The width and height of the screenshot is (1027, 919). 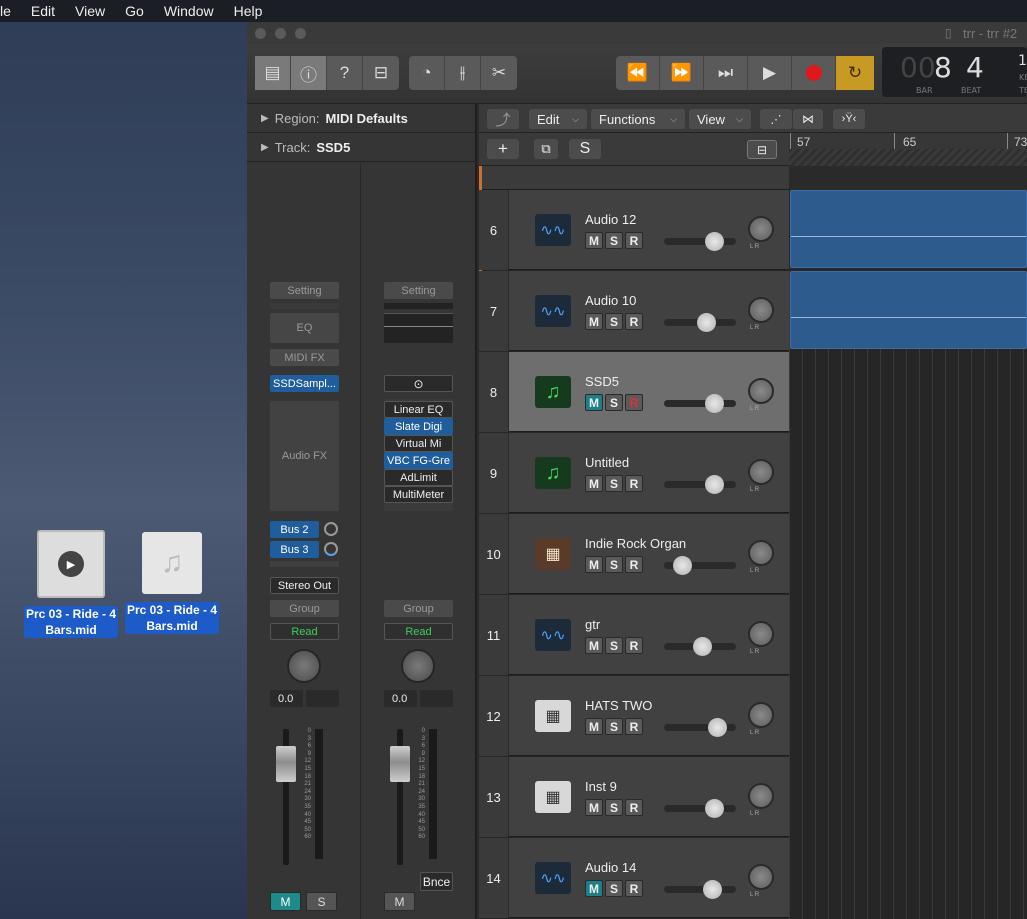 What do you see at coordinates (814, 73) in the screenshot?
I see `record-button` at bounding box center [814, 73].